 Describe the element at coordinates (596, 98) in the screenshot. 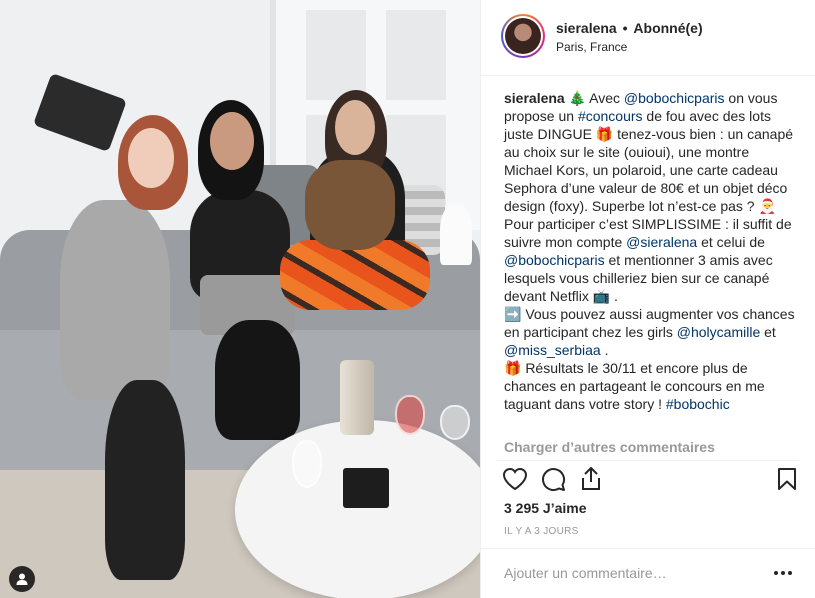

I see `caption-text: 🎄 Avec` at that location.